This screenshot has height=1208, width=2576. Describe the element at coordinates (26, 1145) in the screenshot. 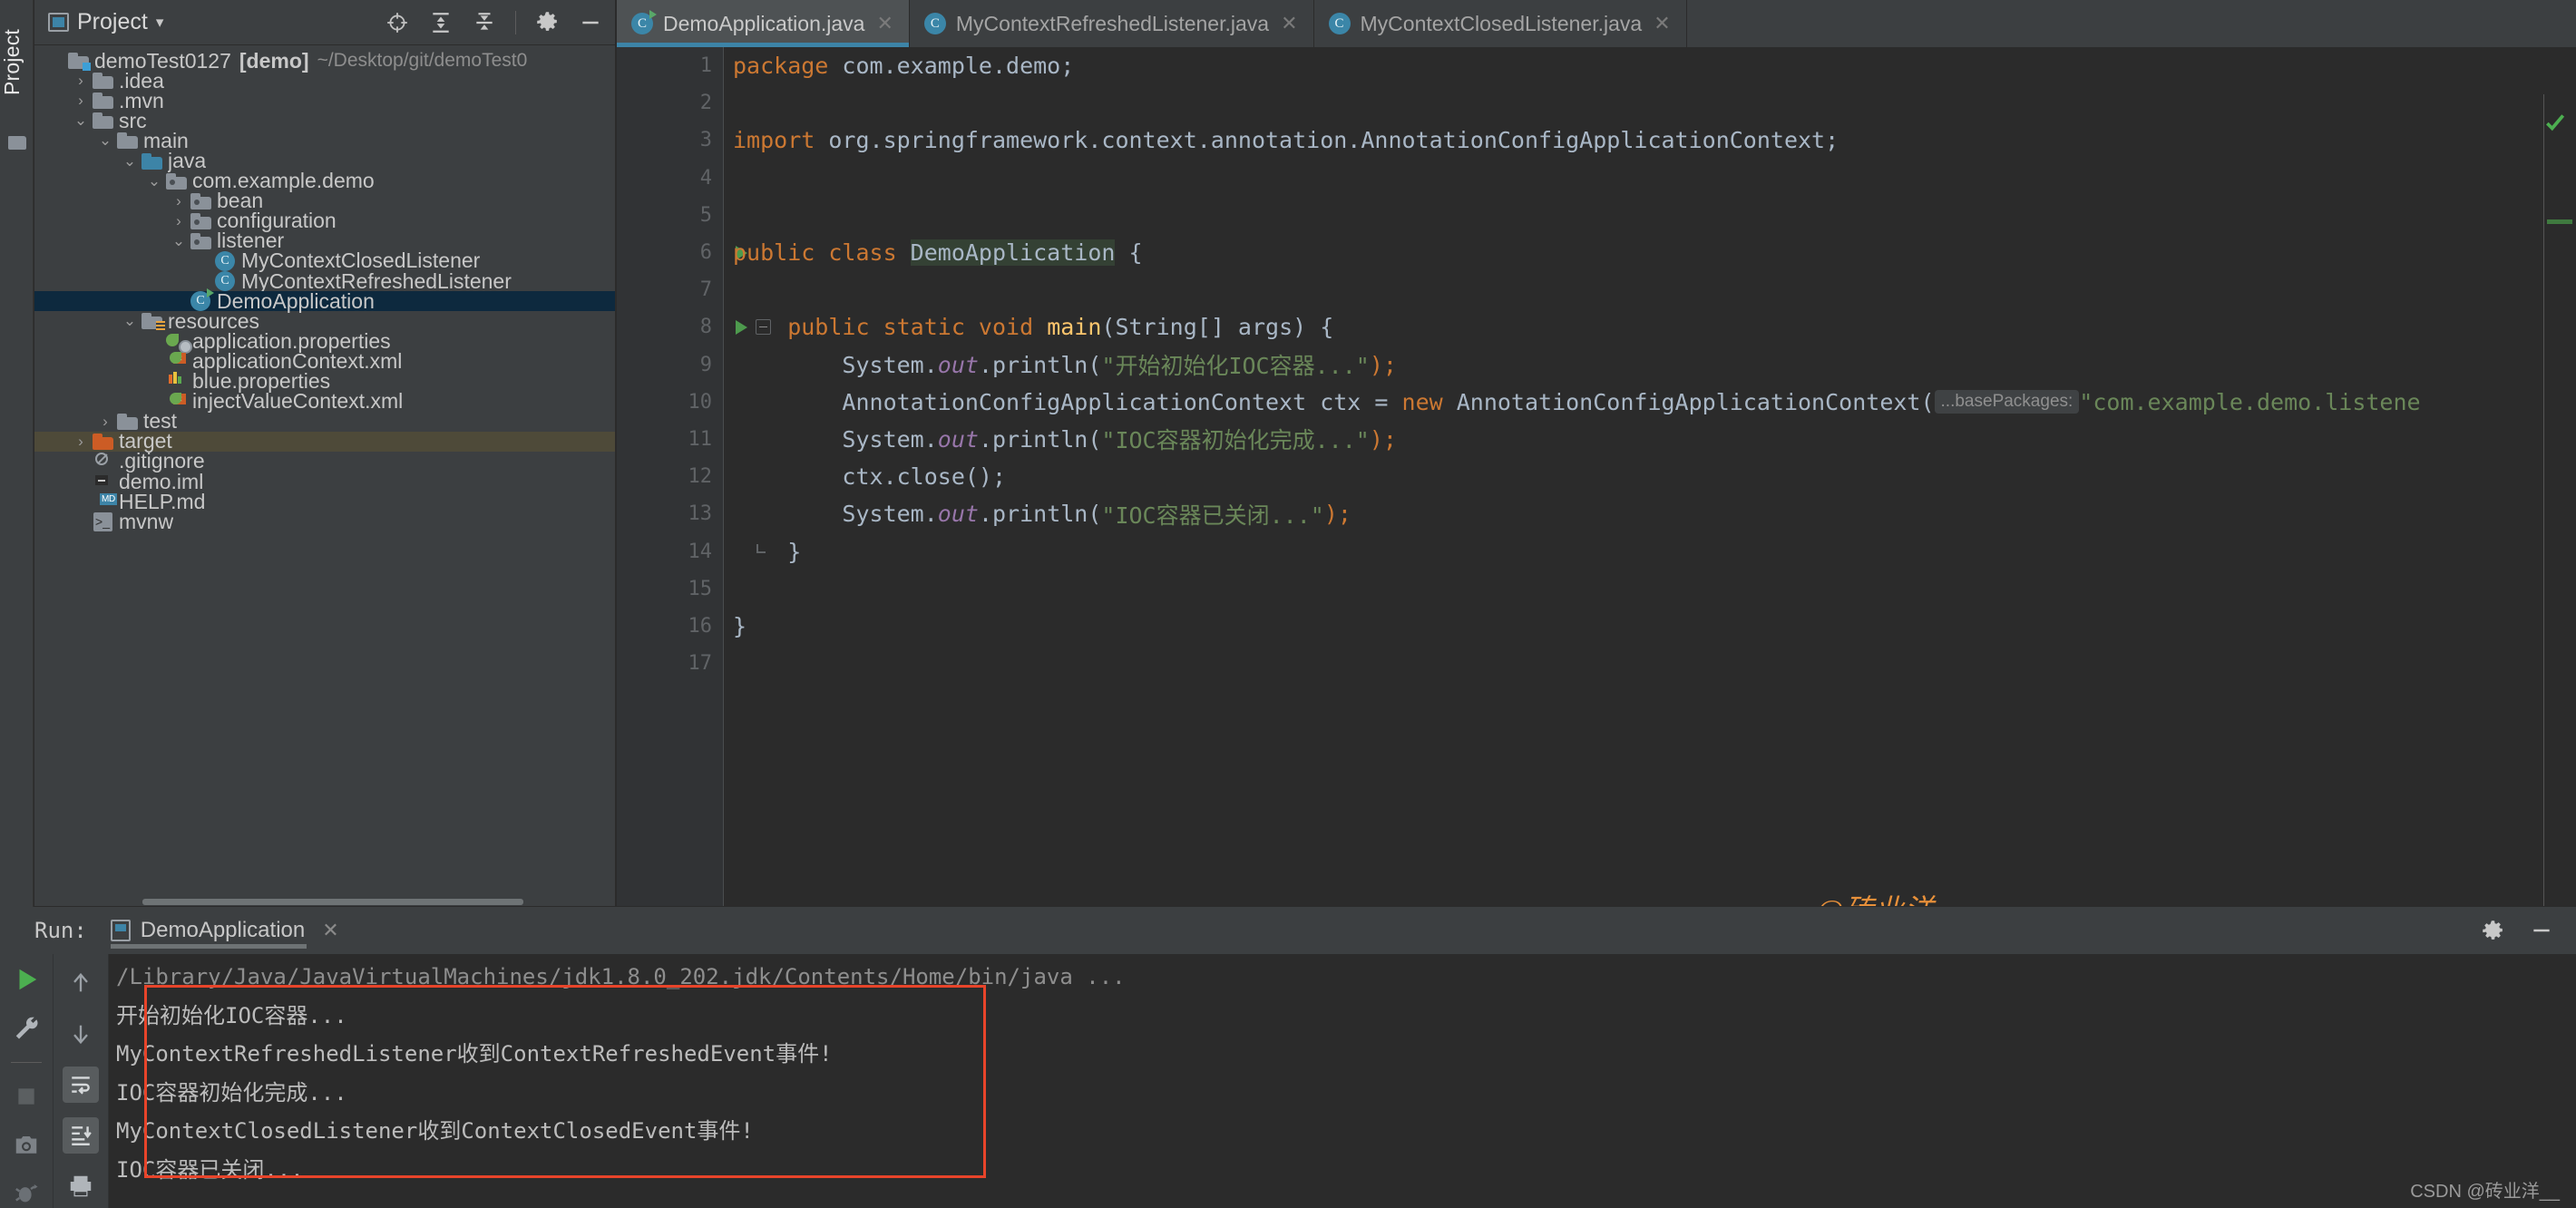

I see `camera-icon` at that location.